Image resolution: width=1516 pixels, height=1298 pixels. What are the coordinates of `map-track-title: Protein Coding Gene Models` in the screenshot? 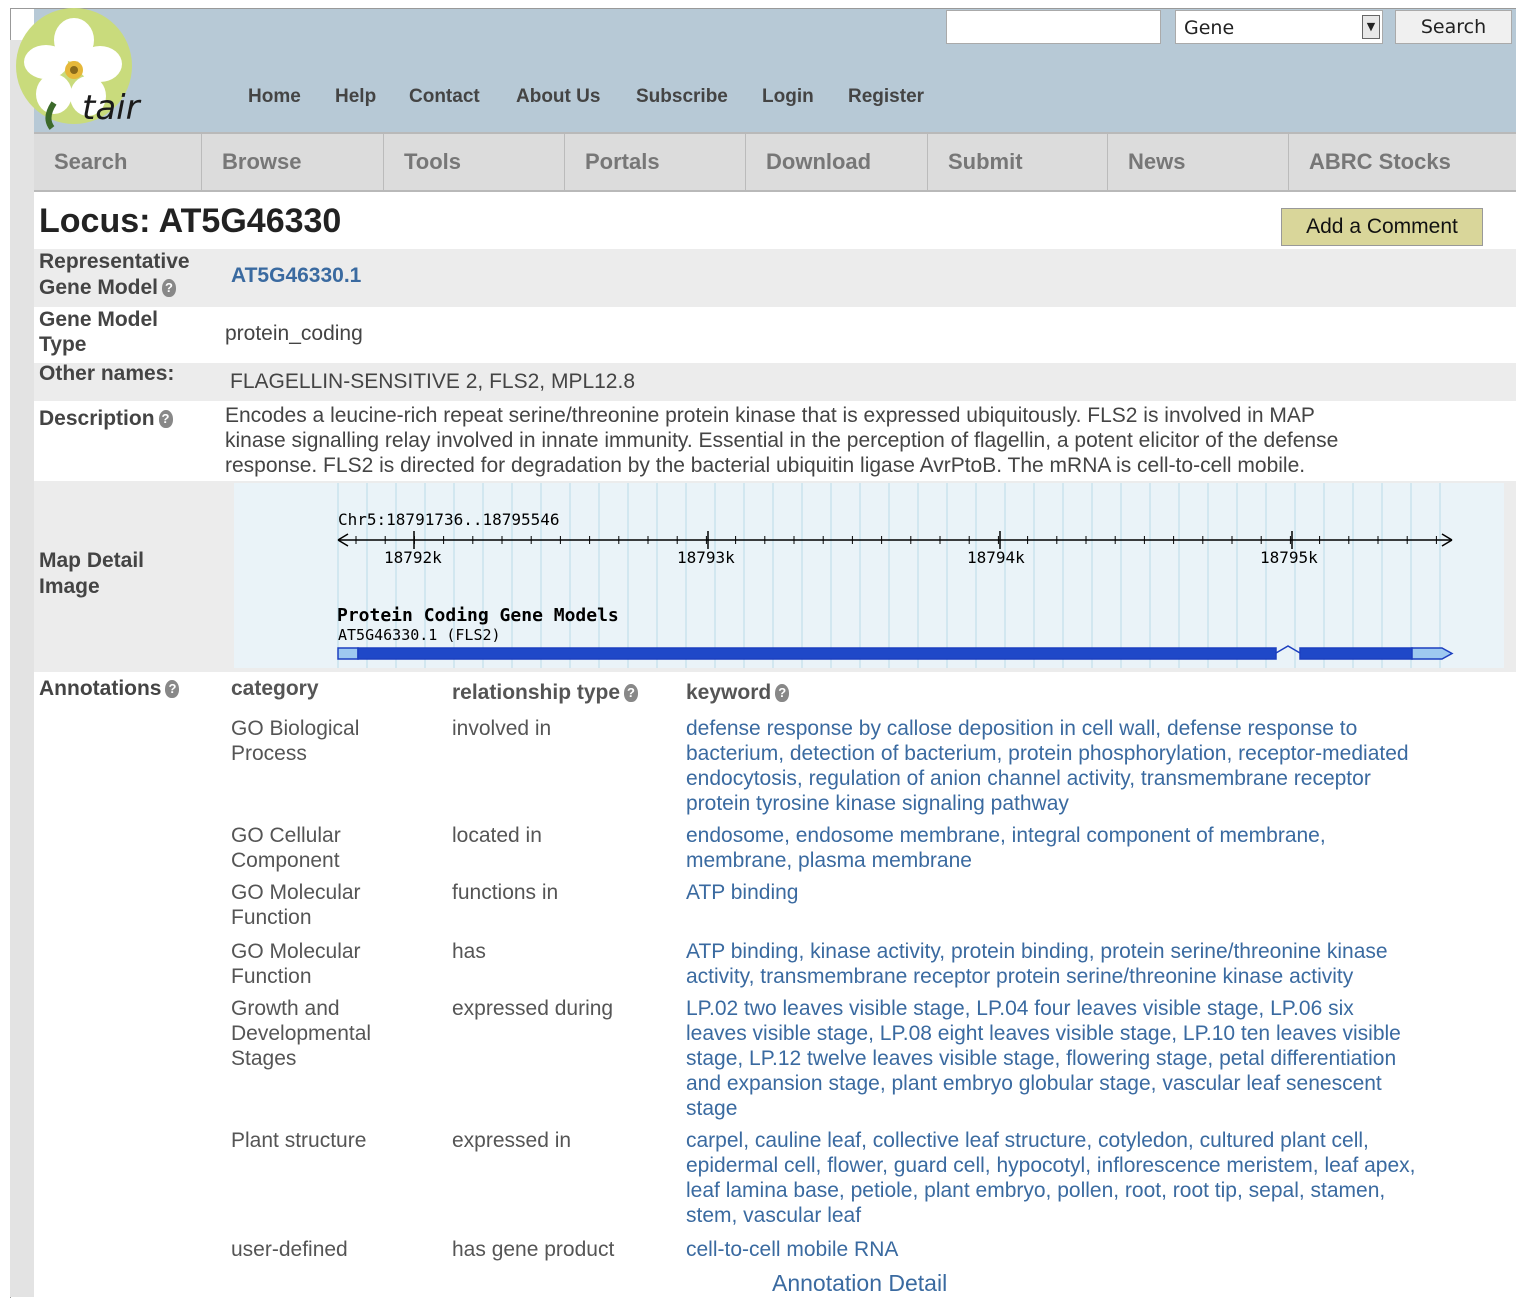 It's located at (478, 615).